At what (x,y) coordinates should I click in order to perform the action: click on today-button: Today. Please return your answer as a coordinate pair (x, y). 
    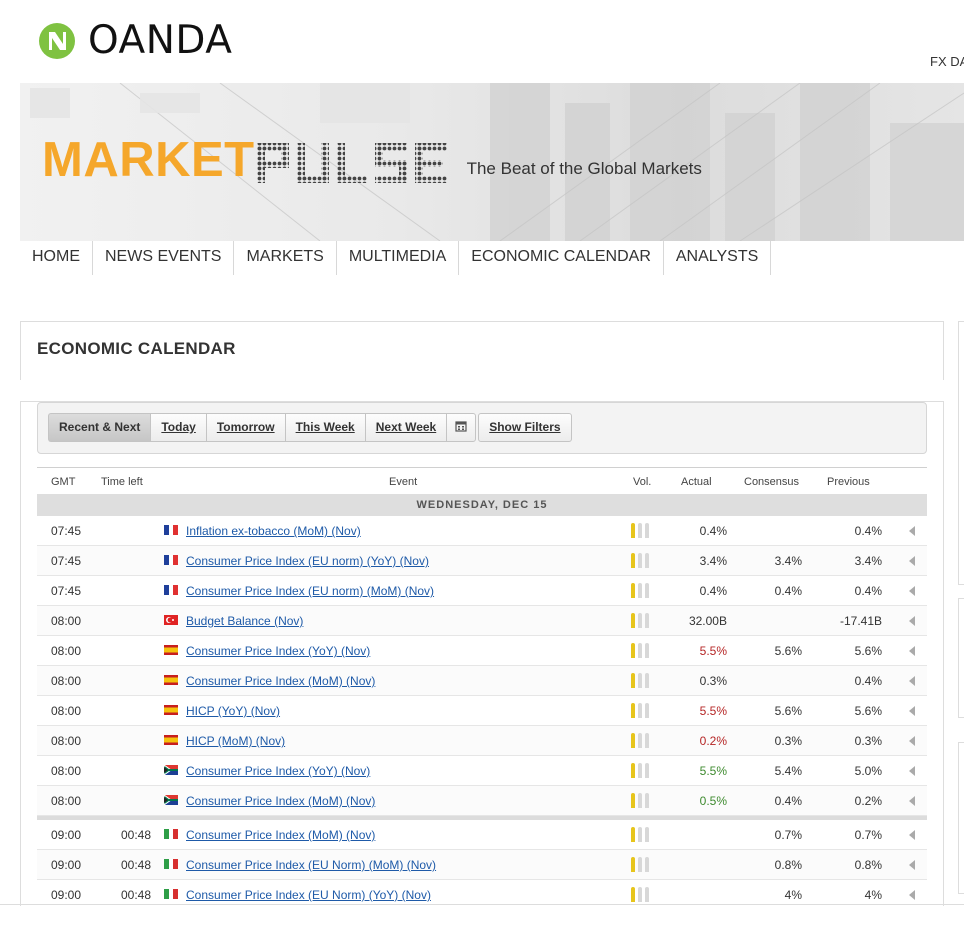
    Looking at the image, I should click on (178, 427).